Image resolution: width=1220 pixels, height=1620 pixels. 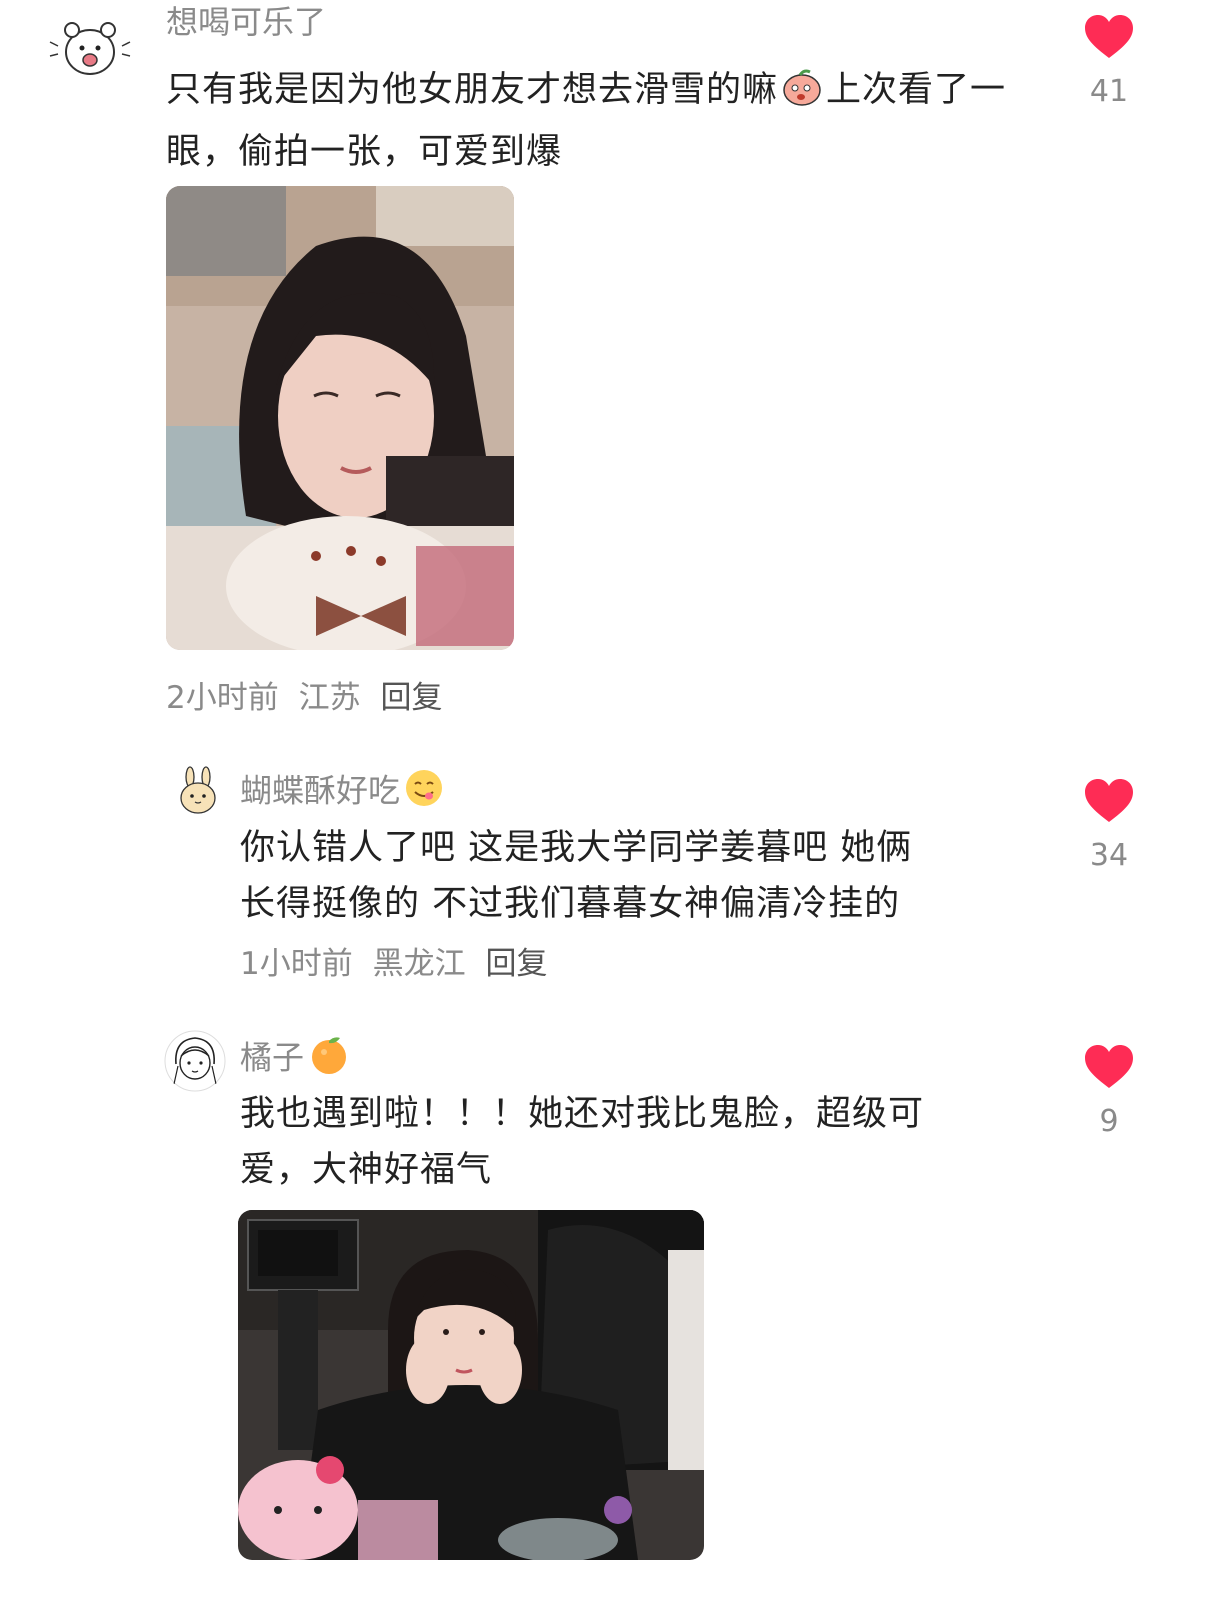 I want to click on comment-text-line: 你认错人了吧 这是我大学同学姜暮吧 她俩, so click(x=576, y=848).